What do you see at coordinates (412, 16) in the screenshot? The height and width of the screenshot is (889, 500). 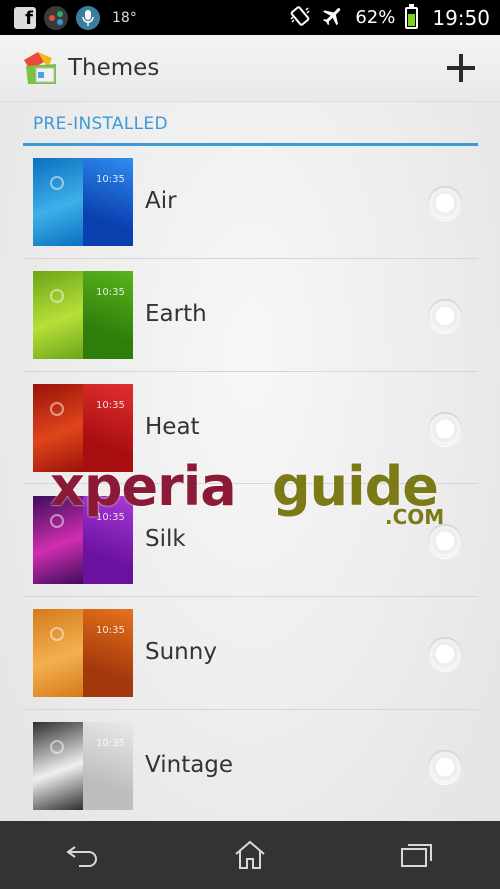 I see `battery-icon` at bounding box center [412, 16].